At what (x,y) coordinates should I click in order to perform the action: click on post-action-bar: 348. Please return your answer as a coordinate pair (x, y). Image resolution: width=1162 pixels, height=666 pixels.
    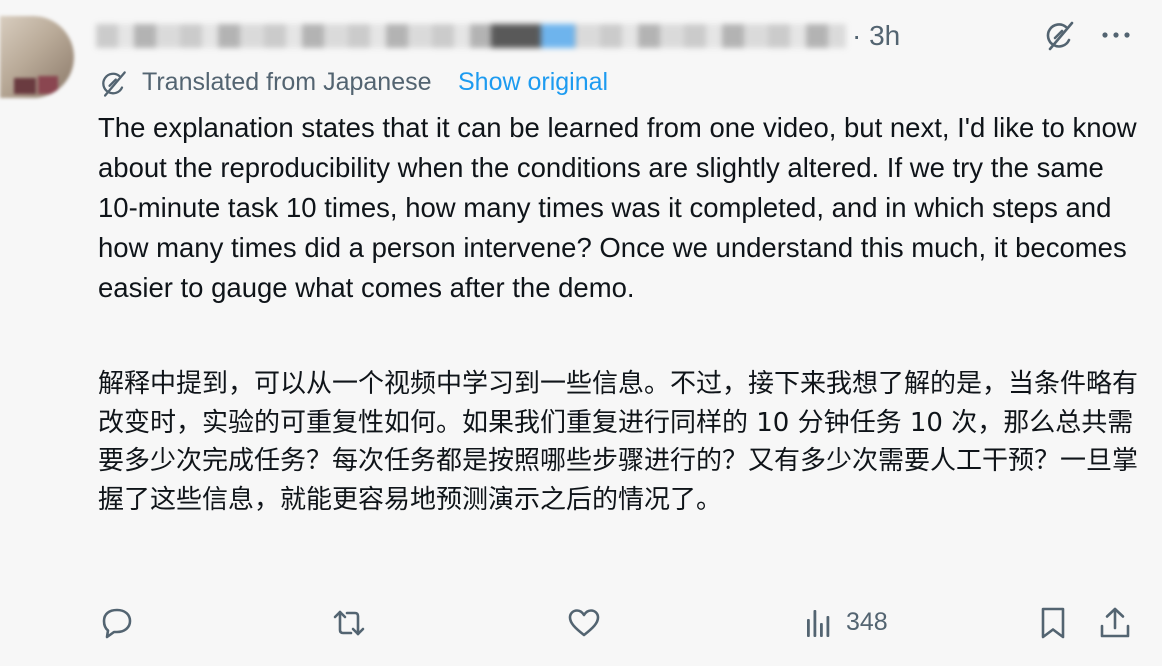
    Looking at the image, I should click on (618, 624).